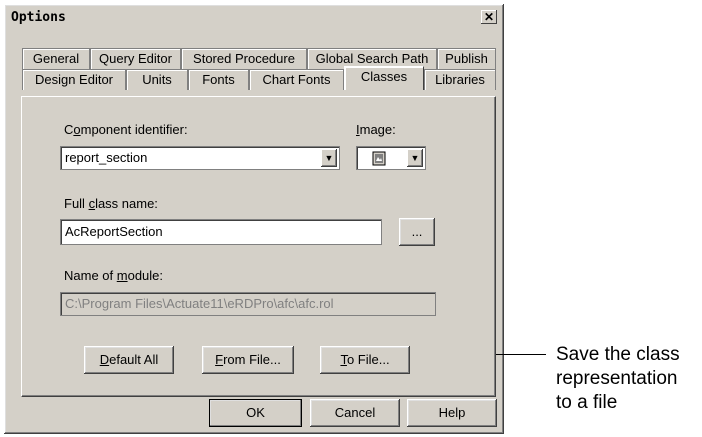 This screenshot has height=437, width=702. I want to click on tab-stored-procedure: Stored Procedure, so click(244, 58).